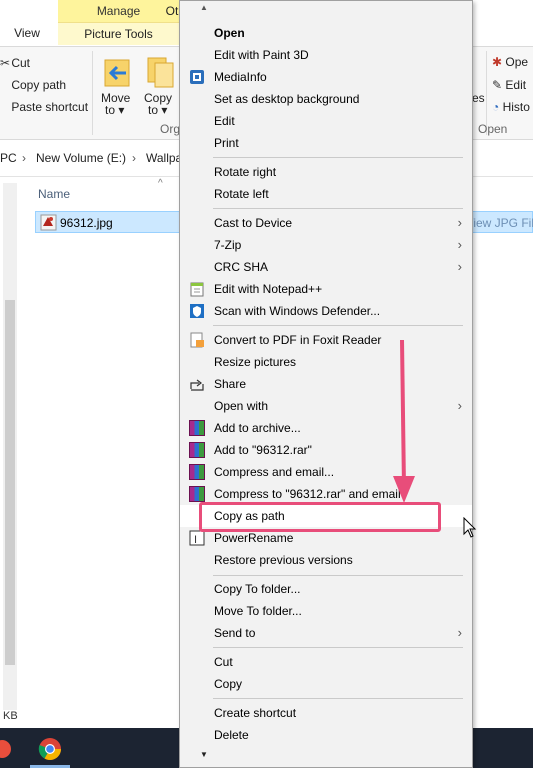  I want to click on menu-item-label: CRC SHA, so click(241, 267).